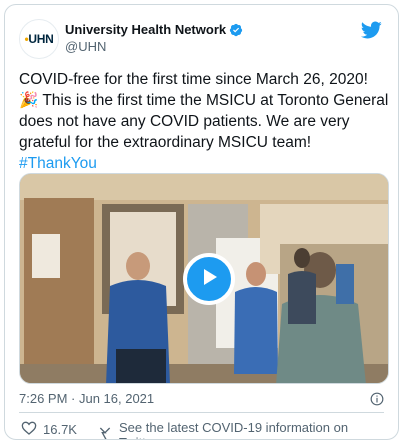  I want to click on tweet-header: •UHN University Health Network @UHN, so click(202, 39).